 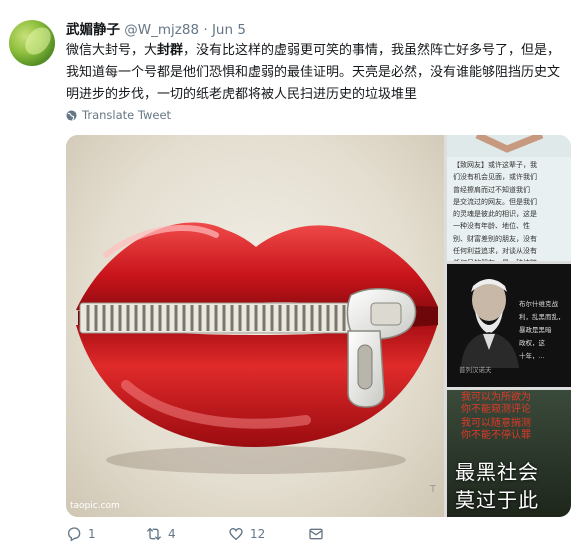 I want to click on dm-button, so click(x=316, y=534).